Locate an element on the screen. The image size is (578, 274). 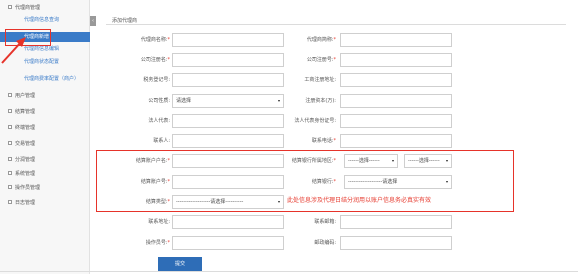
operator-no-label: 操作员号:* is located at coordinates (157, 243).